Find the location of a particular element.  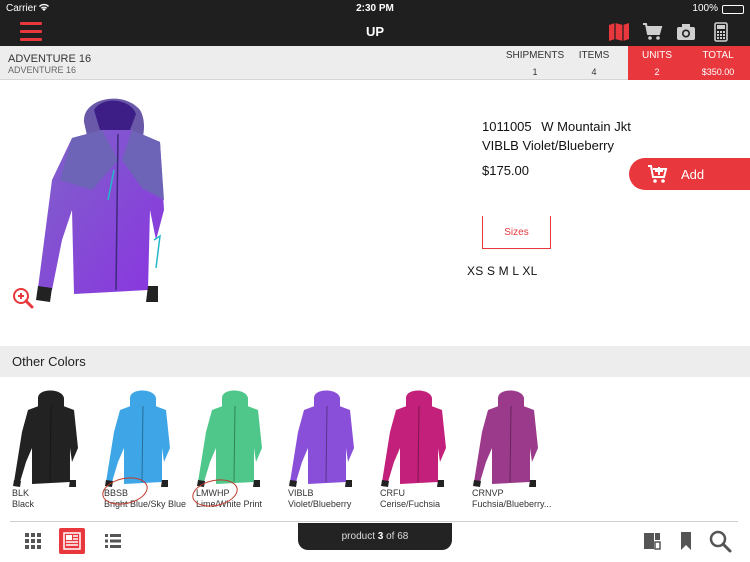

units-label: UNITS is located at coordinates (657, 55).